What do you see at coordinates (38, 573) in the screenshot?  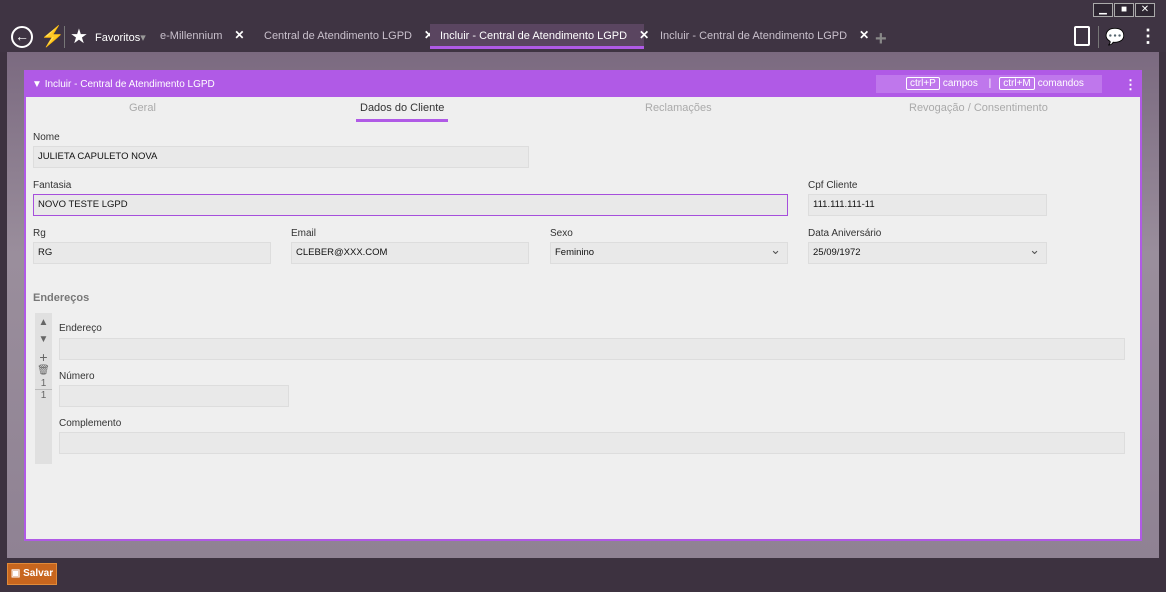 I see `save-label: Salvar` at bounding box center [38, 573].